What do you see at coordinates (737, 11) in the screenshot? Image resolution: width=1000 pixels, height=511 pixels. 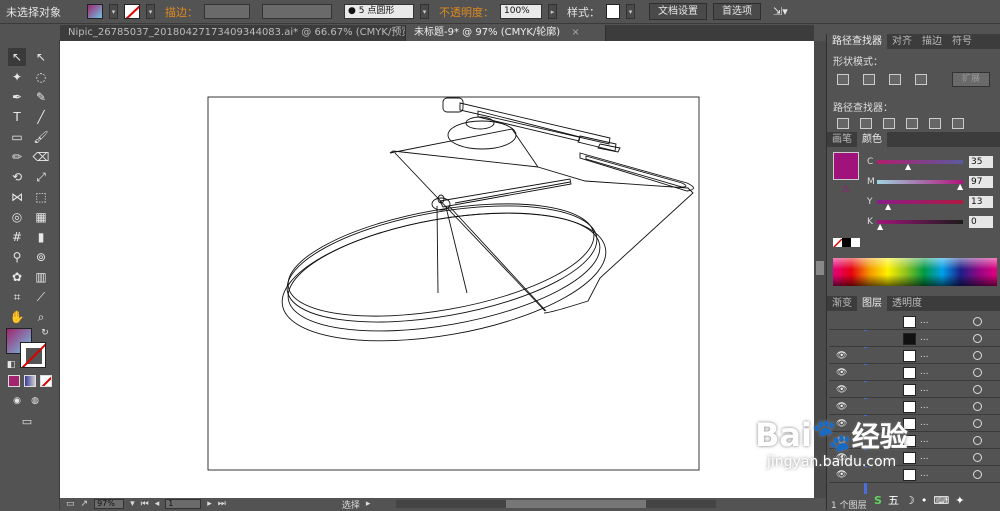 I see `preferences-button: 首选项` at bounding box center [737, 11].